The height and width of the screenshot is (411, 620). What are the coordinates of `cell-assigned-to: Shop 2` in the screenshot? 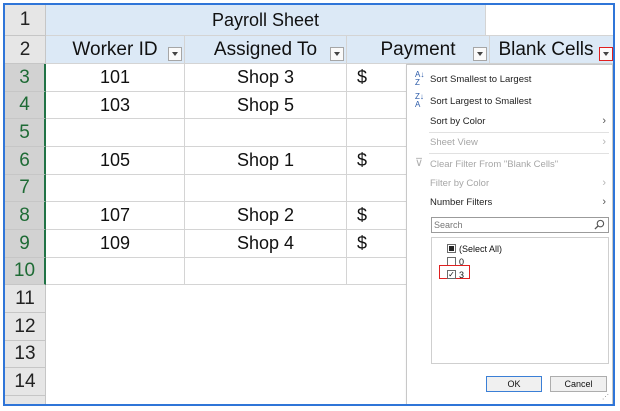 It's located at (266, 216).